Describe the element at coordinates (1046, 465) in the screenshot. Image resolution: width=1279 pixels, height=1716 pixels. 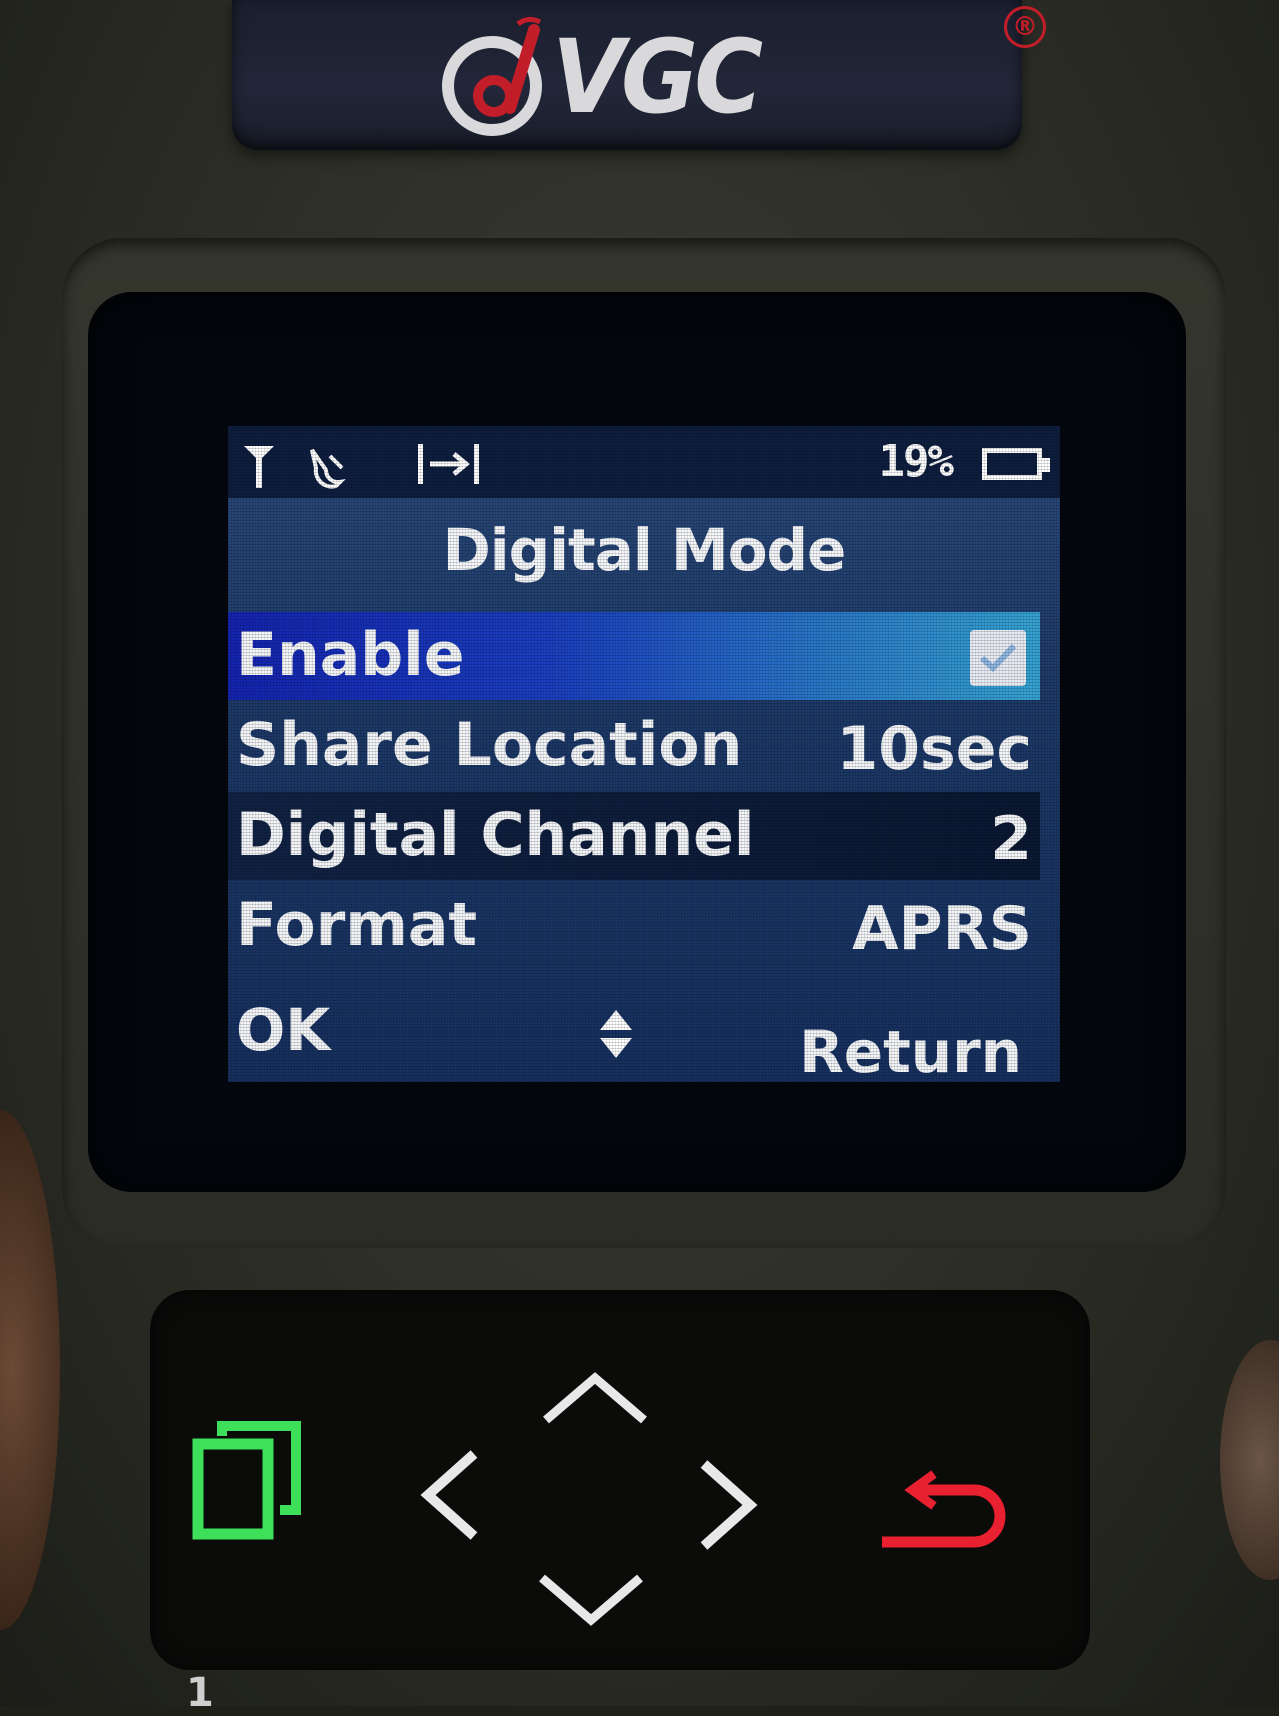
I see `battery-tip` at that location.